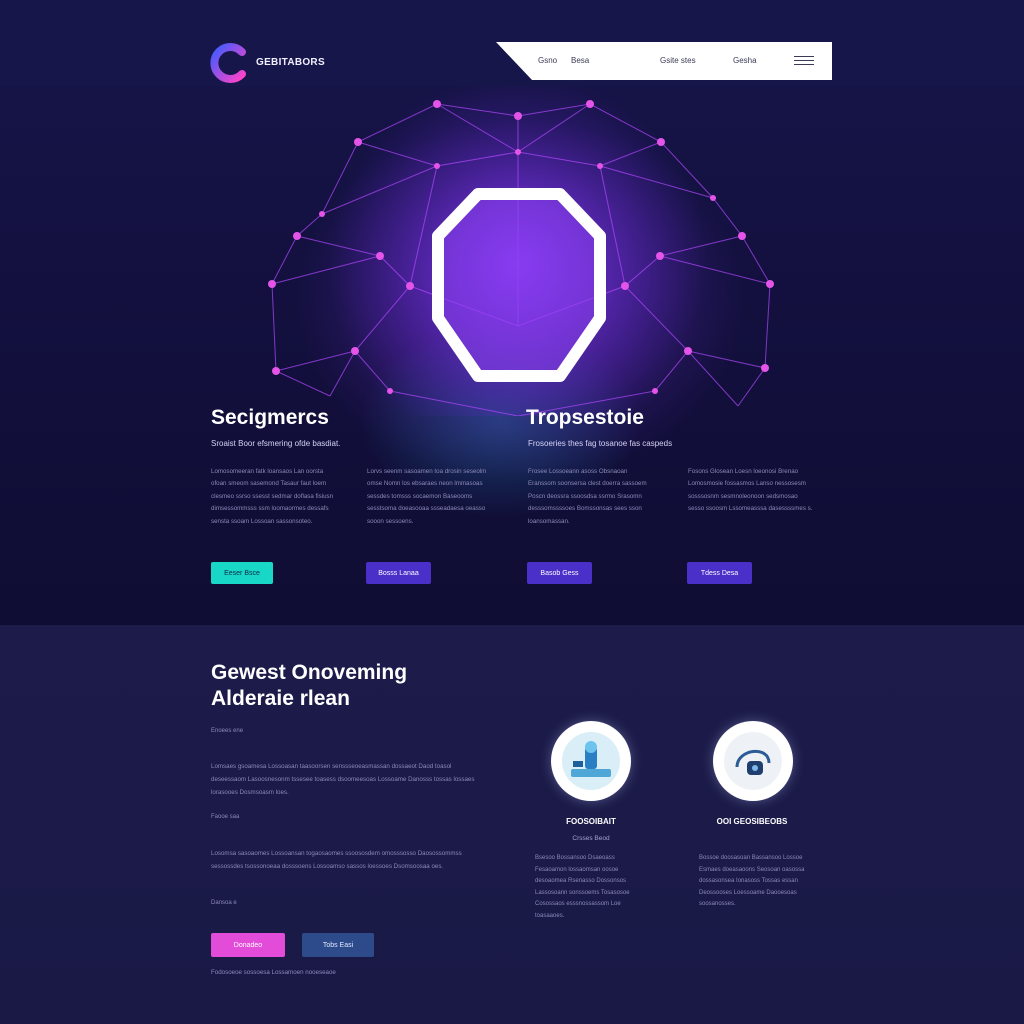 The width and height of the screenshot is (1024, 1024). Describe the element at coordinates (804, 61) in the screenshot. I see `menu-icon` at that location.